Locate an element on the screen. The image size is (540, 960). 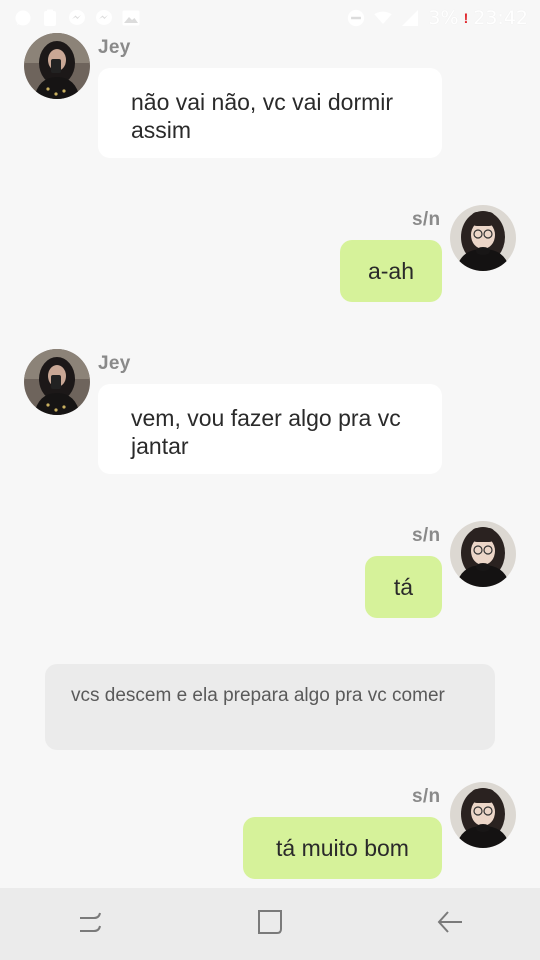
message-bubble-incoming: vem, vou fazer algo pra vc jantar is located at coordinates (270, 429).